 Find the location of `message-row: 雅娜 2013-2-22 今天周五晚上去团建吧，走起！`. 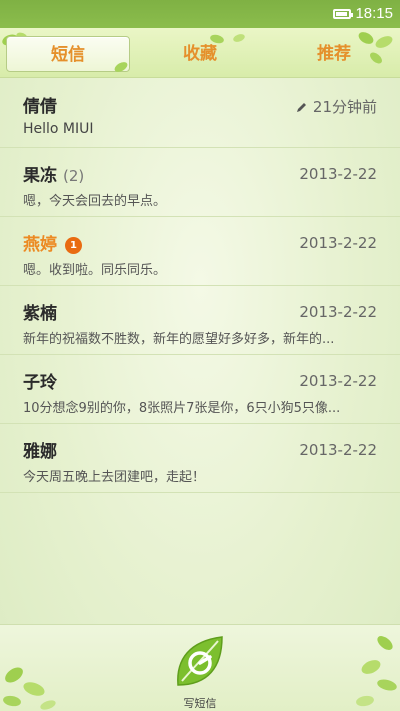

message-row: 雅娜 2013-2-22 今天周五晚上去团建吧，走起！ is located at coordinates (200, 458).